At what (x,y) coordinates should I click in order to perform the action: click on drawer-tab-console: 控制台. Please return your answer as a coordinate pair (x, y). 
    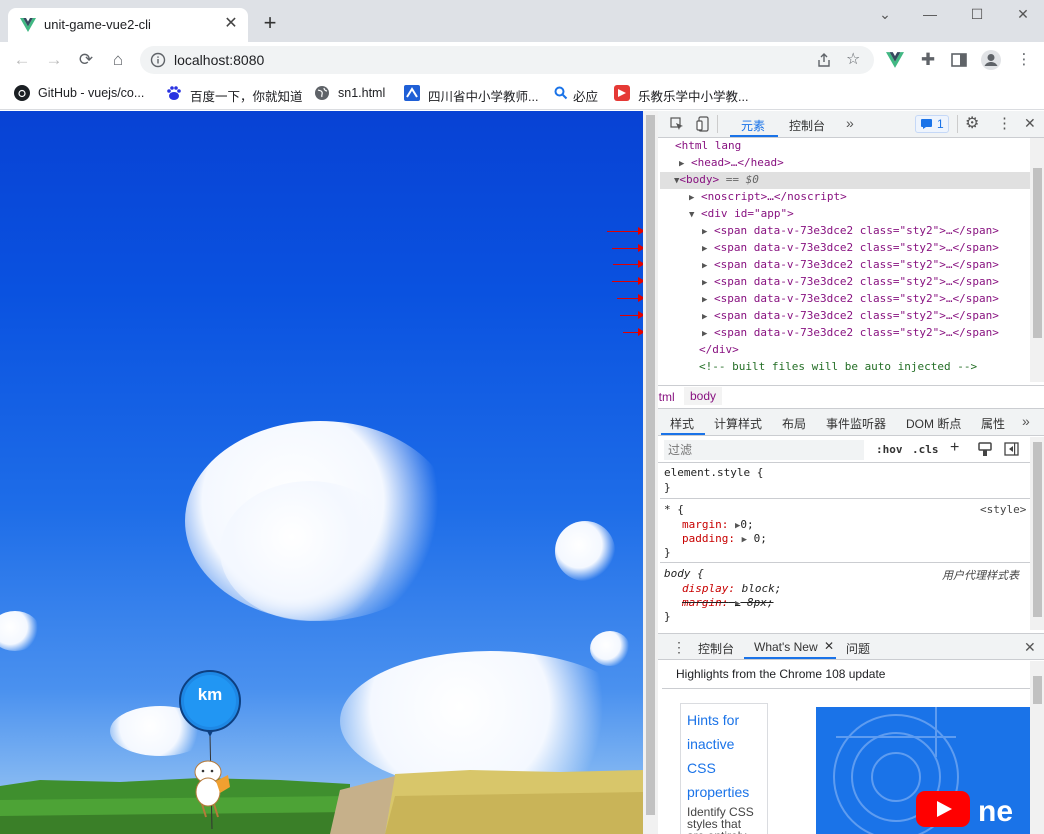
    Looking at the image, I should click on (716, 648).